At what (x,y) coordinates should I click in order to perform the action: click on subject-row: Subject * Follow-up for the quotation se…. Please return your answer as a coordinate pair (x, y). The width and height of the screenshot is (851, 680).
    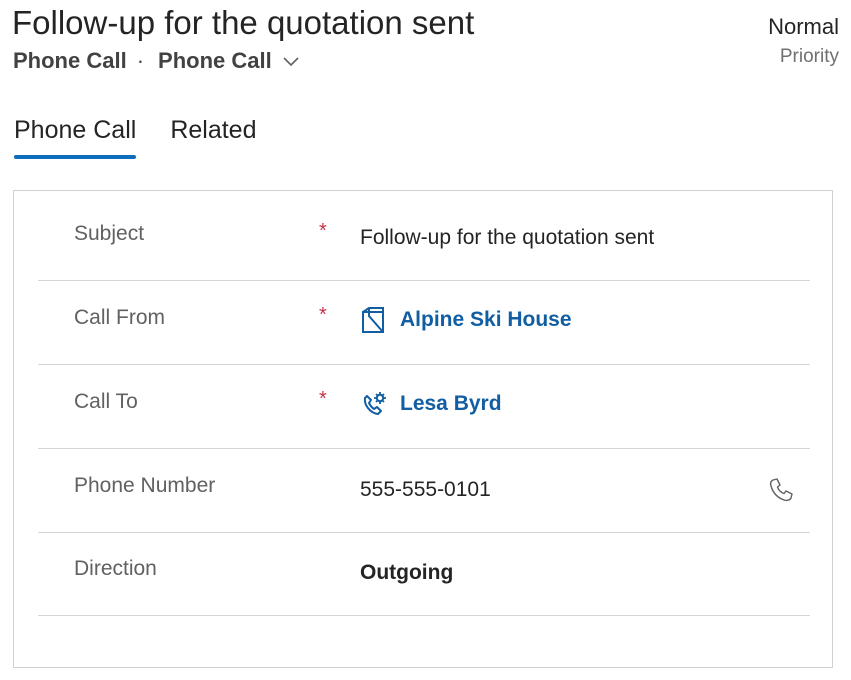
    Looking at the image, I should click on (424, 238).